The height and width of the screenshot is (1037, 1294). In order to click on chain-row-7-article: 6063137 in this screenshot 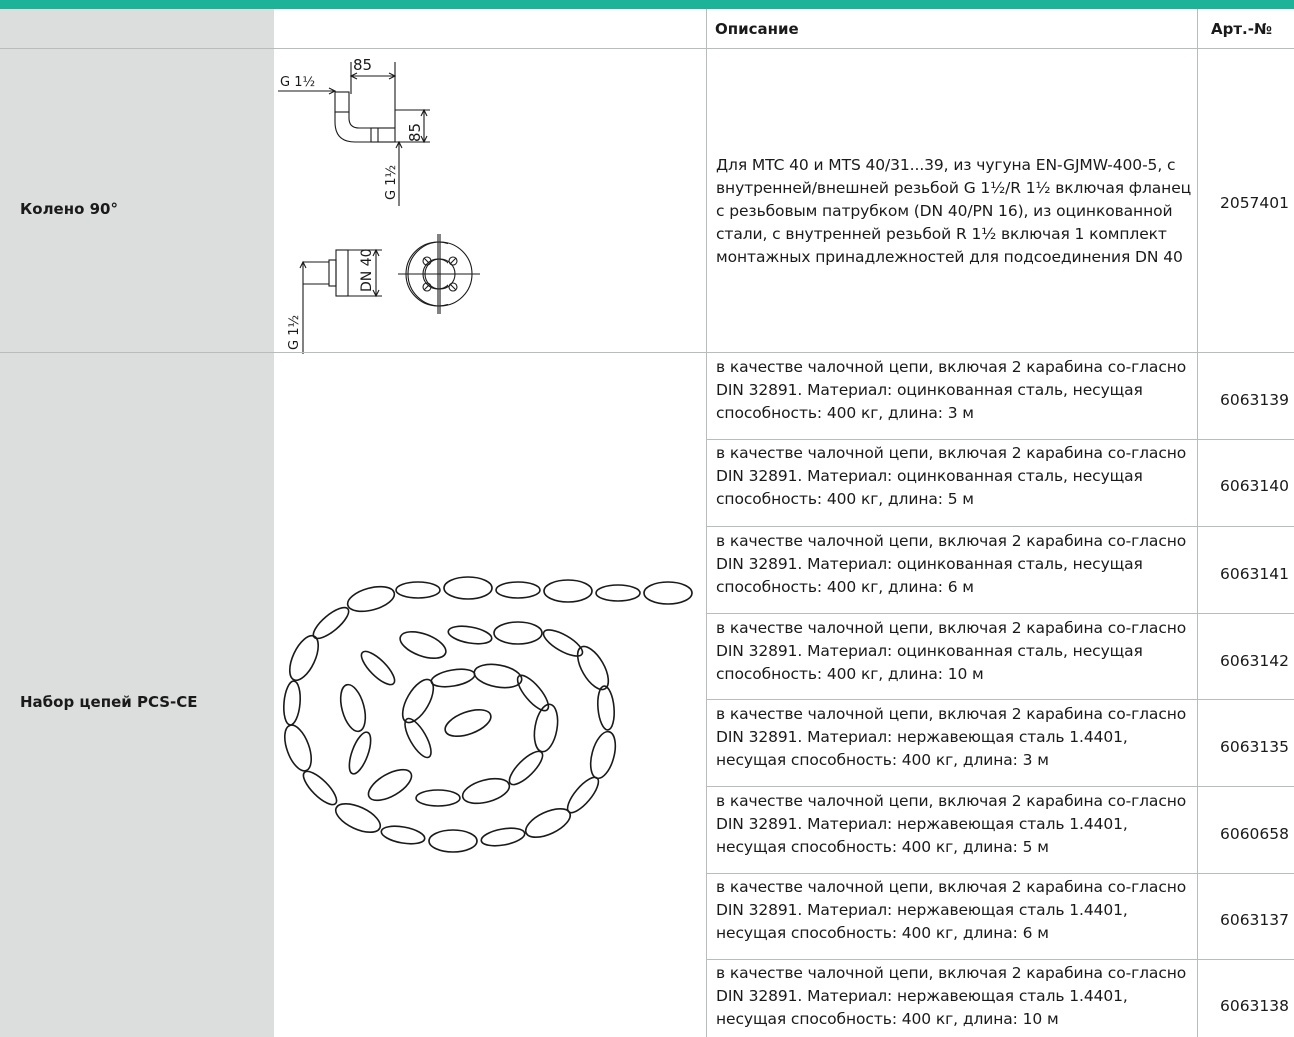, I will do `click(1254, 920)`.